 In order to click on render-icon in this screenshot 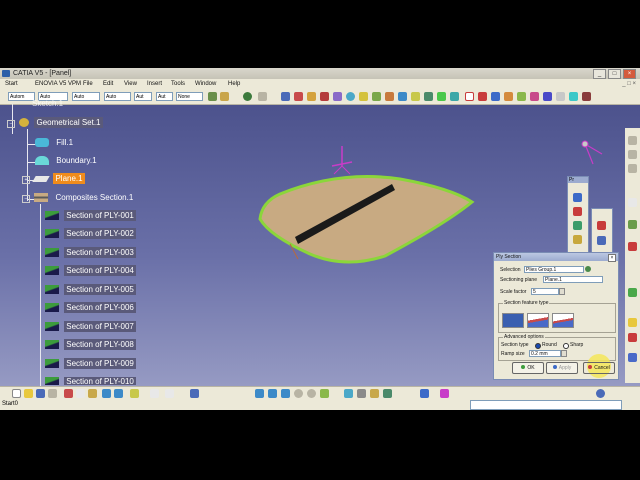, I will do `click(361, 393)`.